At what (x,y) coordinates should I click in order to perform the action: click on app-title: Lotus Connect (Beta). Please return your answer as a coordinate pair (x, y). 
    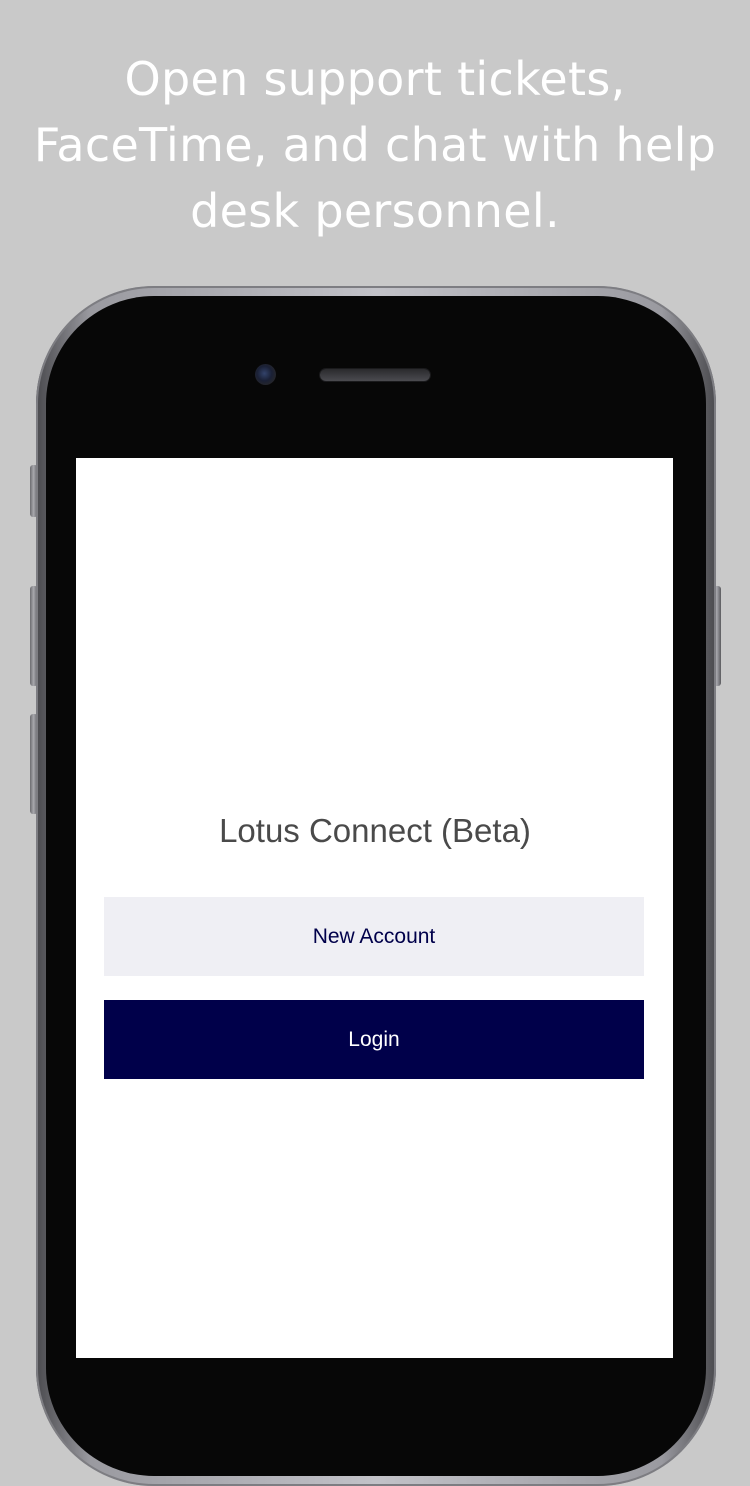
    Looking at the image, I should click on (375, 830).